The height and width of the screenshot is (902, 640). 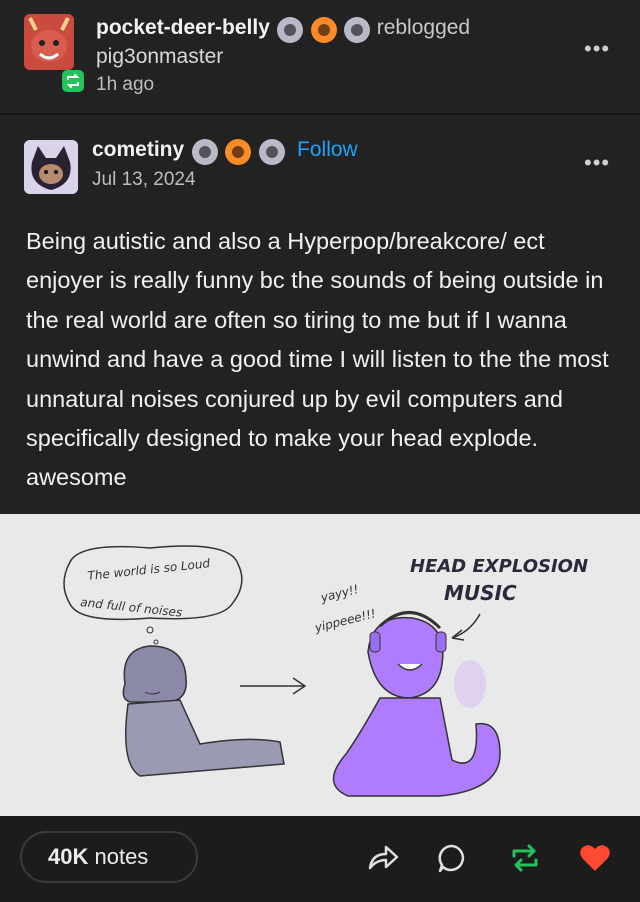 I want to click on reblog-icon, so click(x=73, y=81).